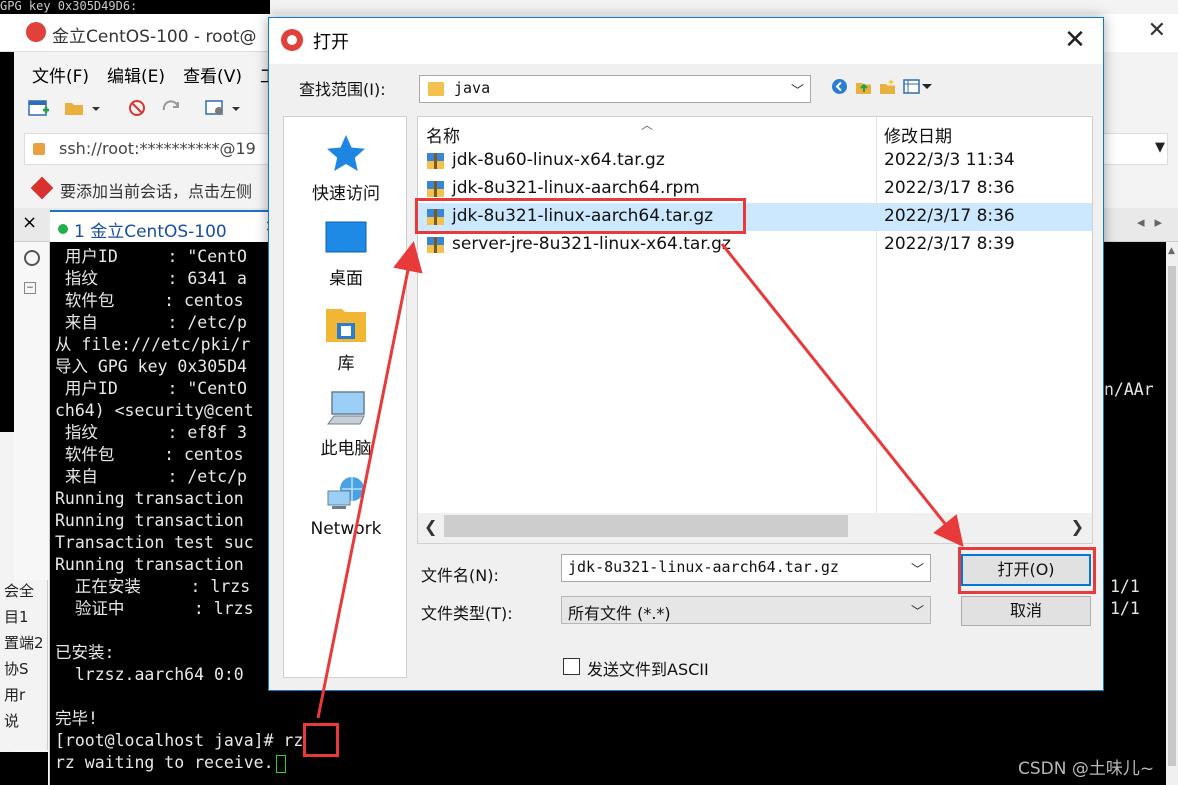  What do you see at coordinates (369, 480) in the screenshot?
I see `arrow-to-file` at bounding box center [369, 480].